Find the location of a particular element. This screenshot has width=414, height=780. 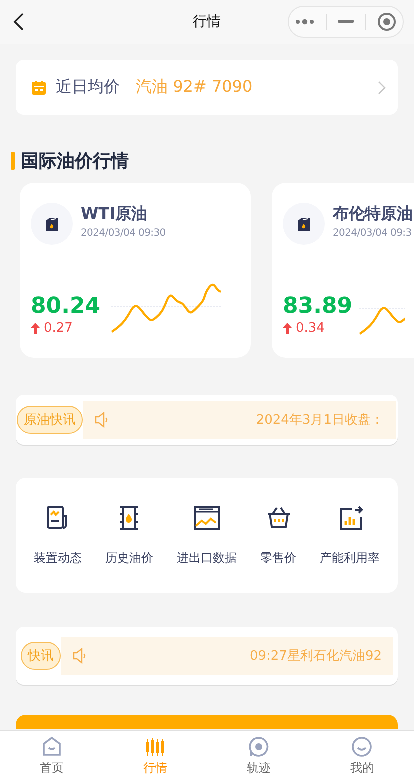

tab-item: 轨迹 is located at coordinates (258, 755).